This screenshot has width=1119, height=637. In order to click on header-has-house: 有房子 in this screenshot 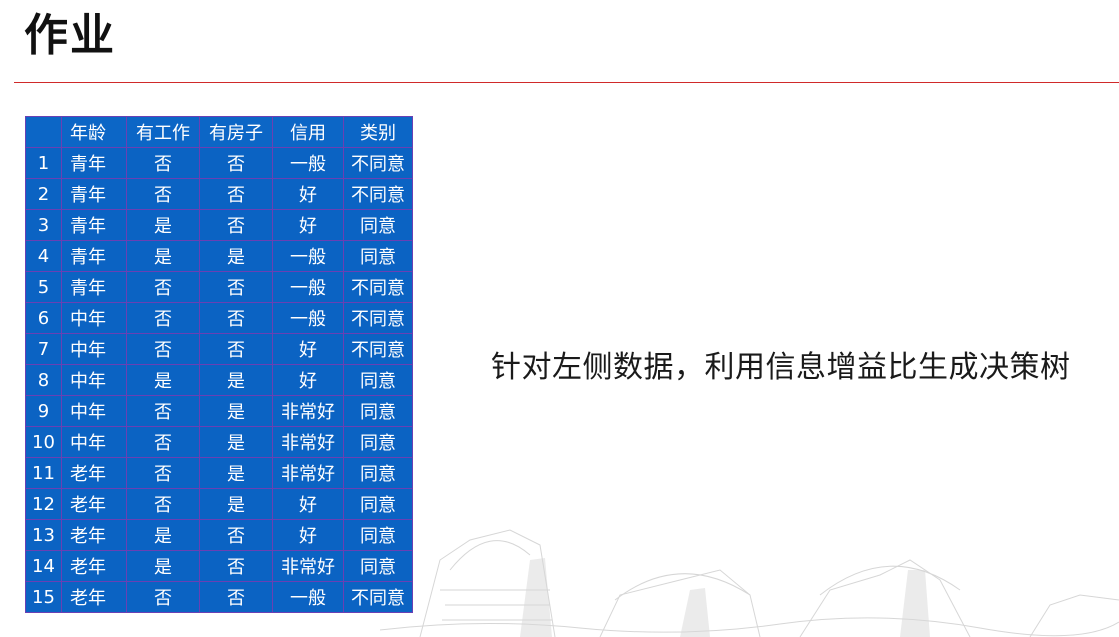, I will do `click(236, 132)`.